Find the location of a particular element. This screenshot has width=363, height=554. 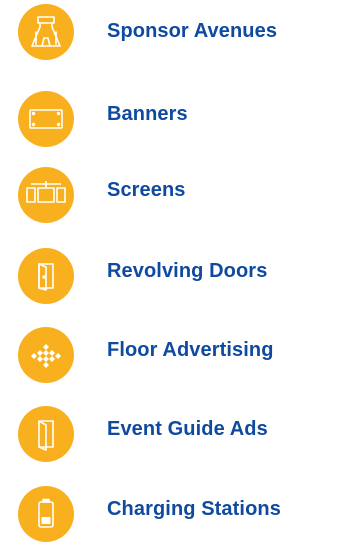

list-item-banners: Banners is located at coordinates (181, 122).